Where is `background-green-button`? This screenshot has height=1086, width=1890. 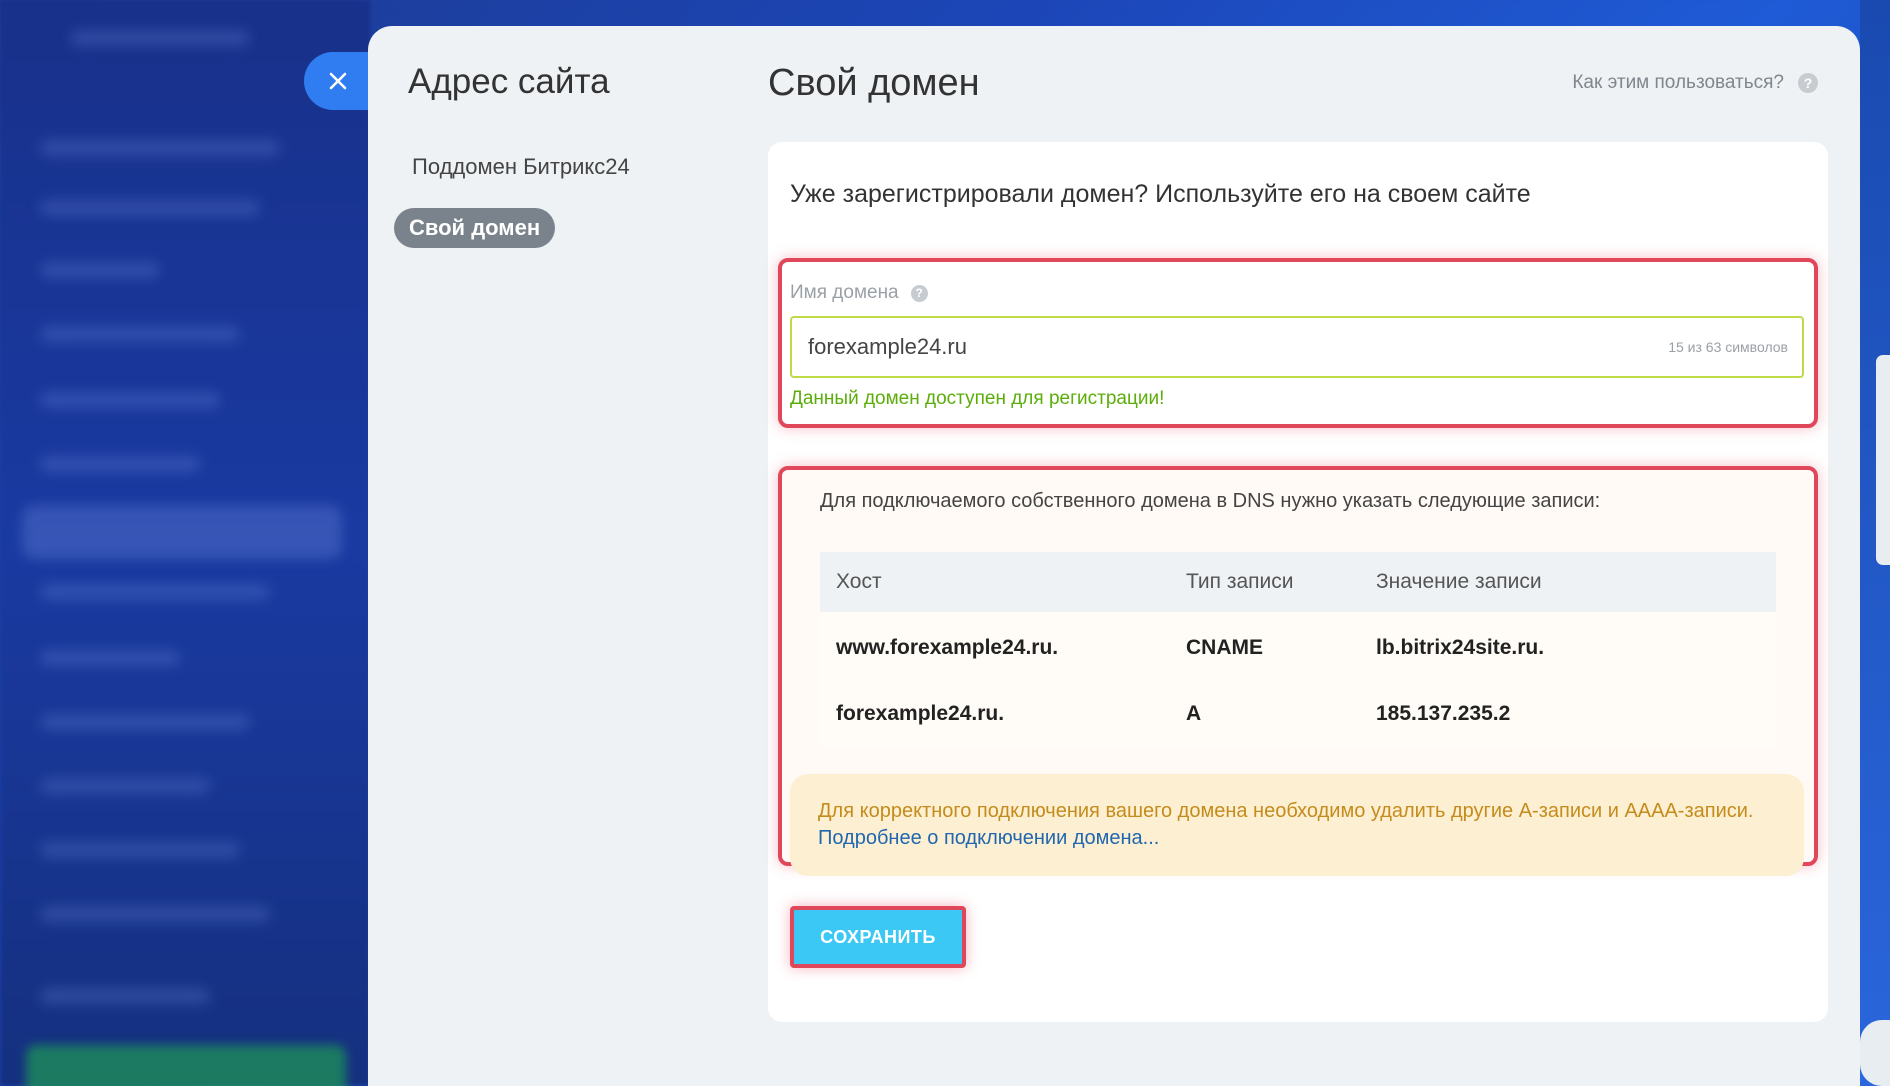 background-green-button is located at coordinates (186, 1065).